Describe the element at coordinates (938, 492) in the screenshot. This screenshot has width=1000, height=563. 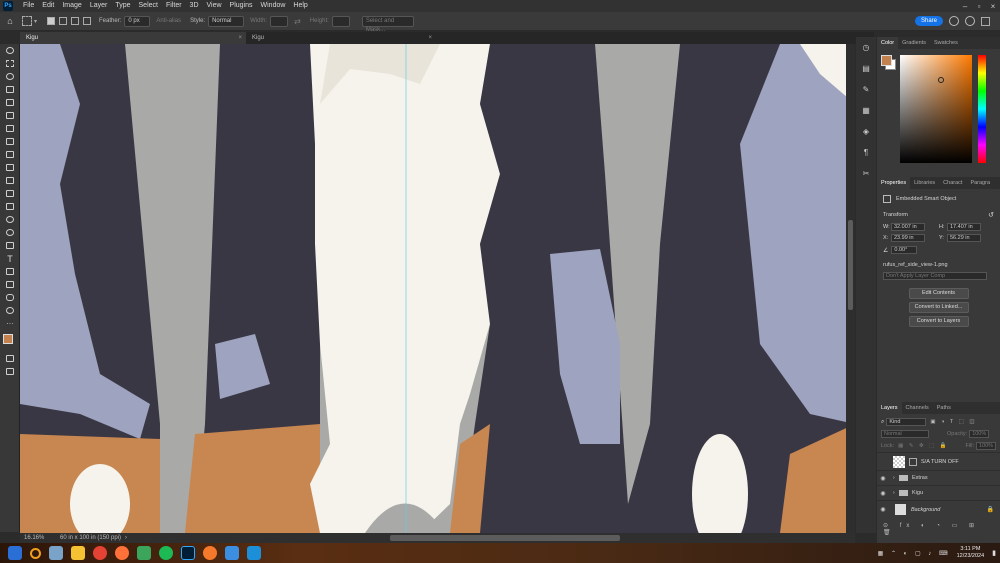
I see `layer-row: ◉ › Kigu` at that location.